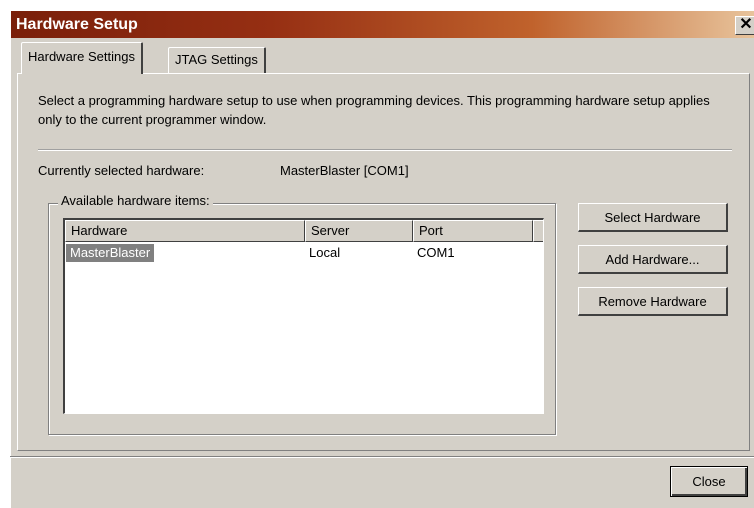 Image resolution: width=754 pixels, height=508 pixels. What do you see at coordinates (538, 231) in the screenshot?
I see `column-header-filler` at bounding box center [538, 231].